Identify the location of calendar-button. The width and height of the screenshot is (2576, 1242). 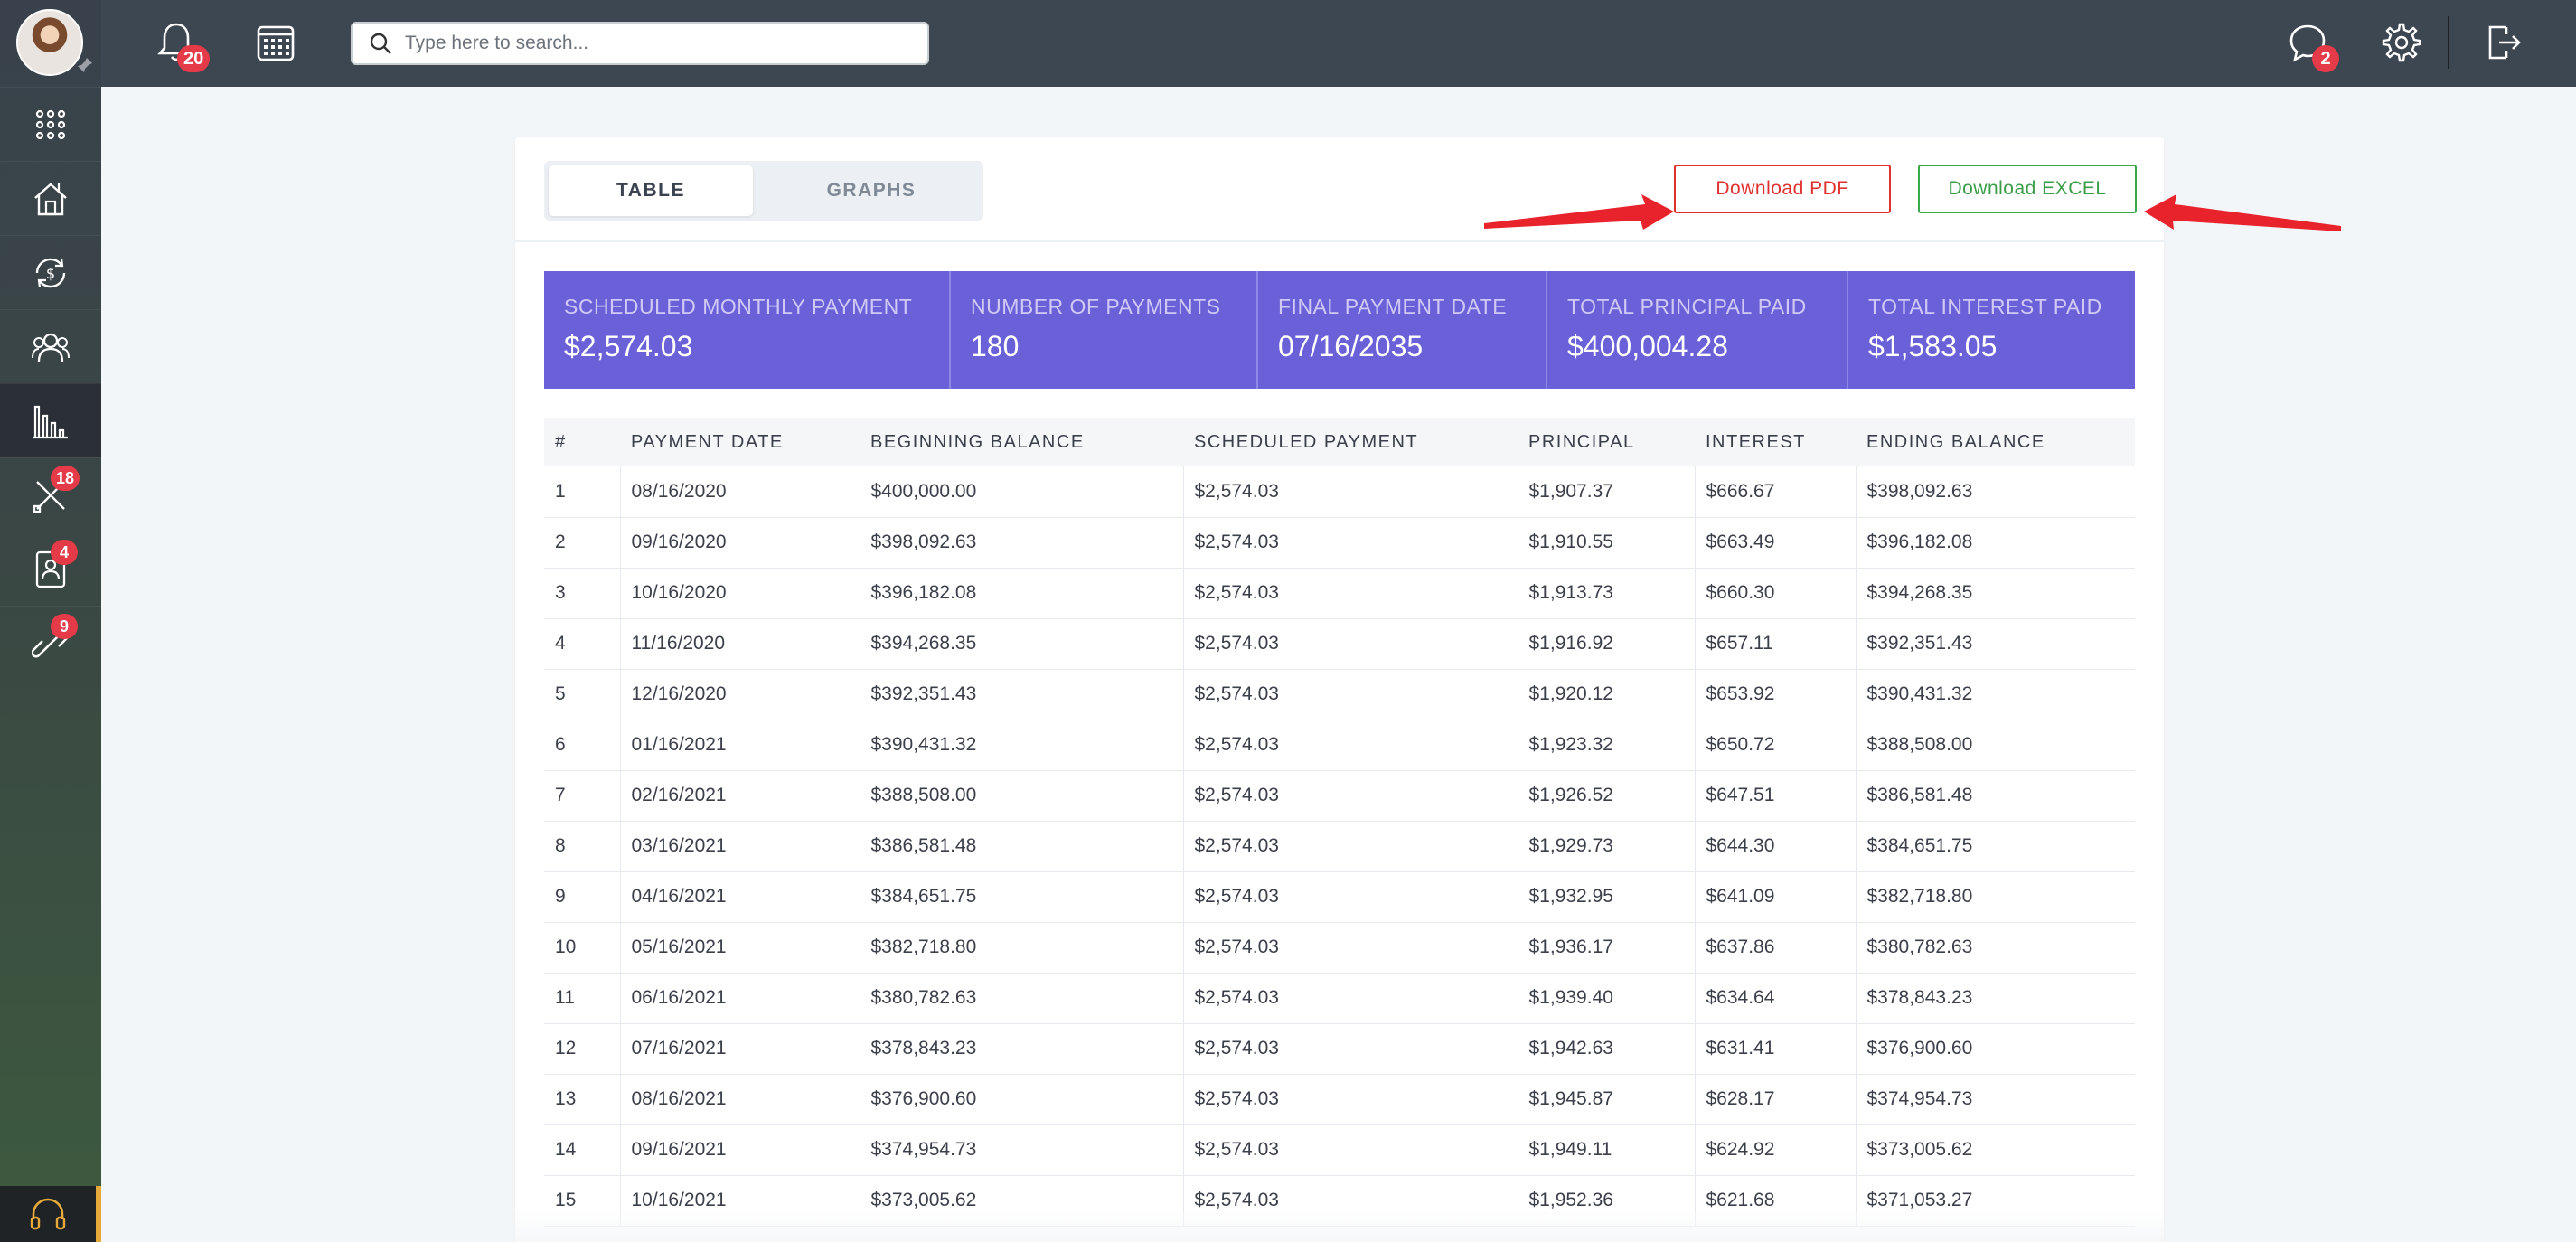
(276, 42).